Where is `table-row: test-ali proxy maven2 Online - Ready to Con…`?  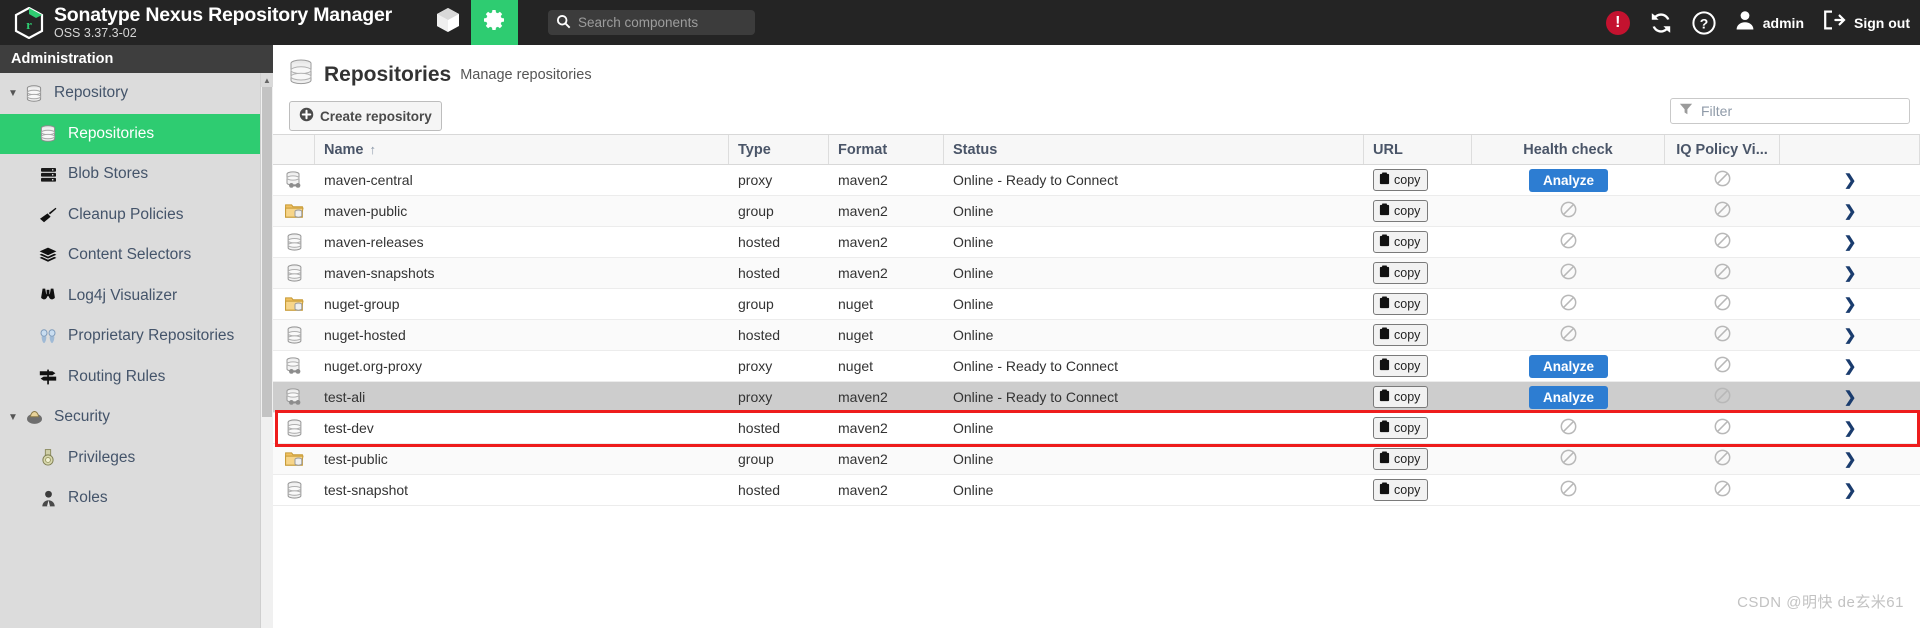 table-row: test-ali proxy maven2 Online - Ready to Con… is located at coordinates (1096, 397).